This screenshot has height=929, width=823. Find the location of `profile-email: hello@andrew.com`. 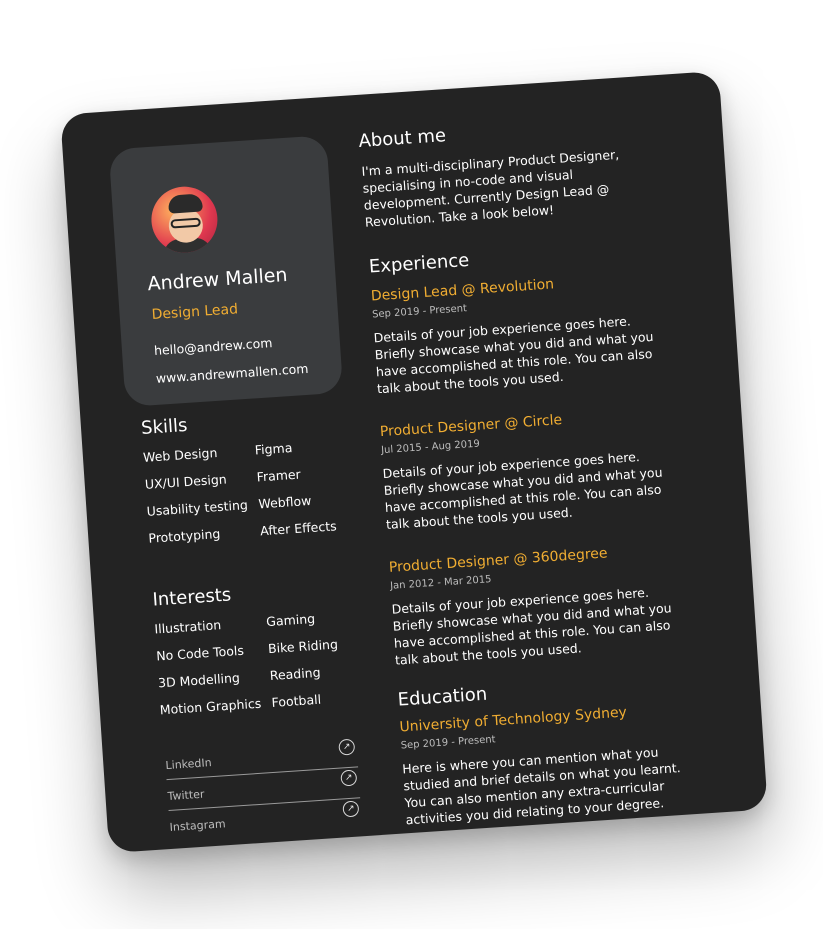

profile-email: hello@andrew.com is located at coordinates (213, 346).